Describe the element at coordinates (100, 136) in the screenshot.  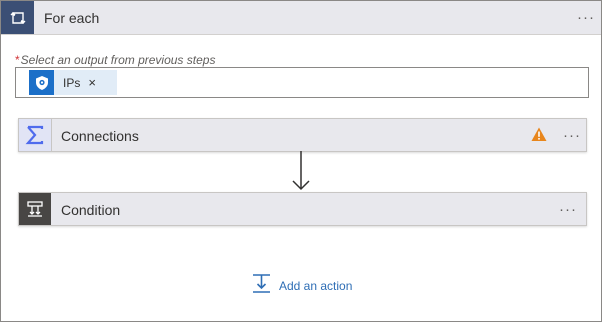
I see `connections-title: Connections` at that location.